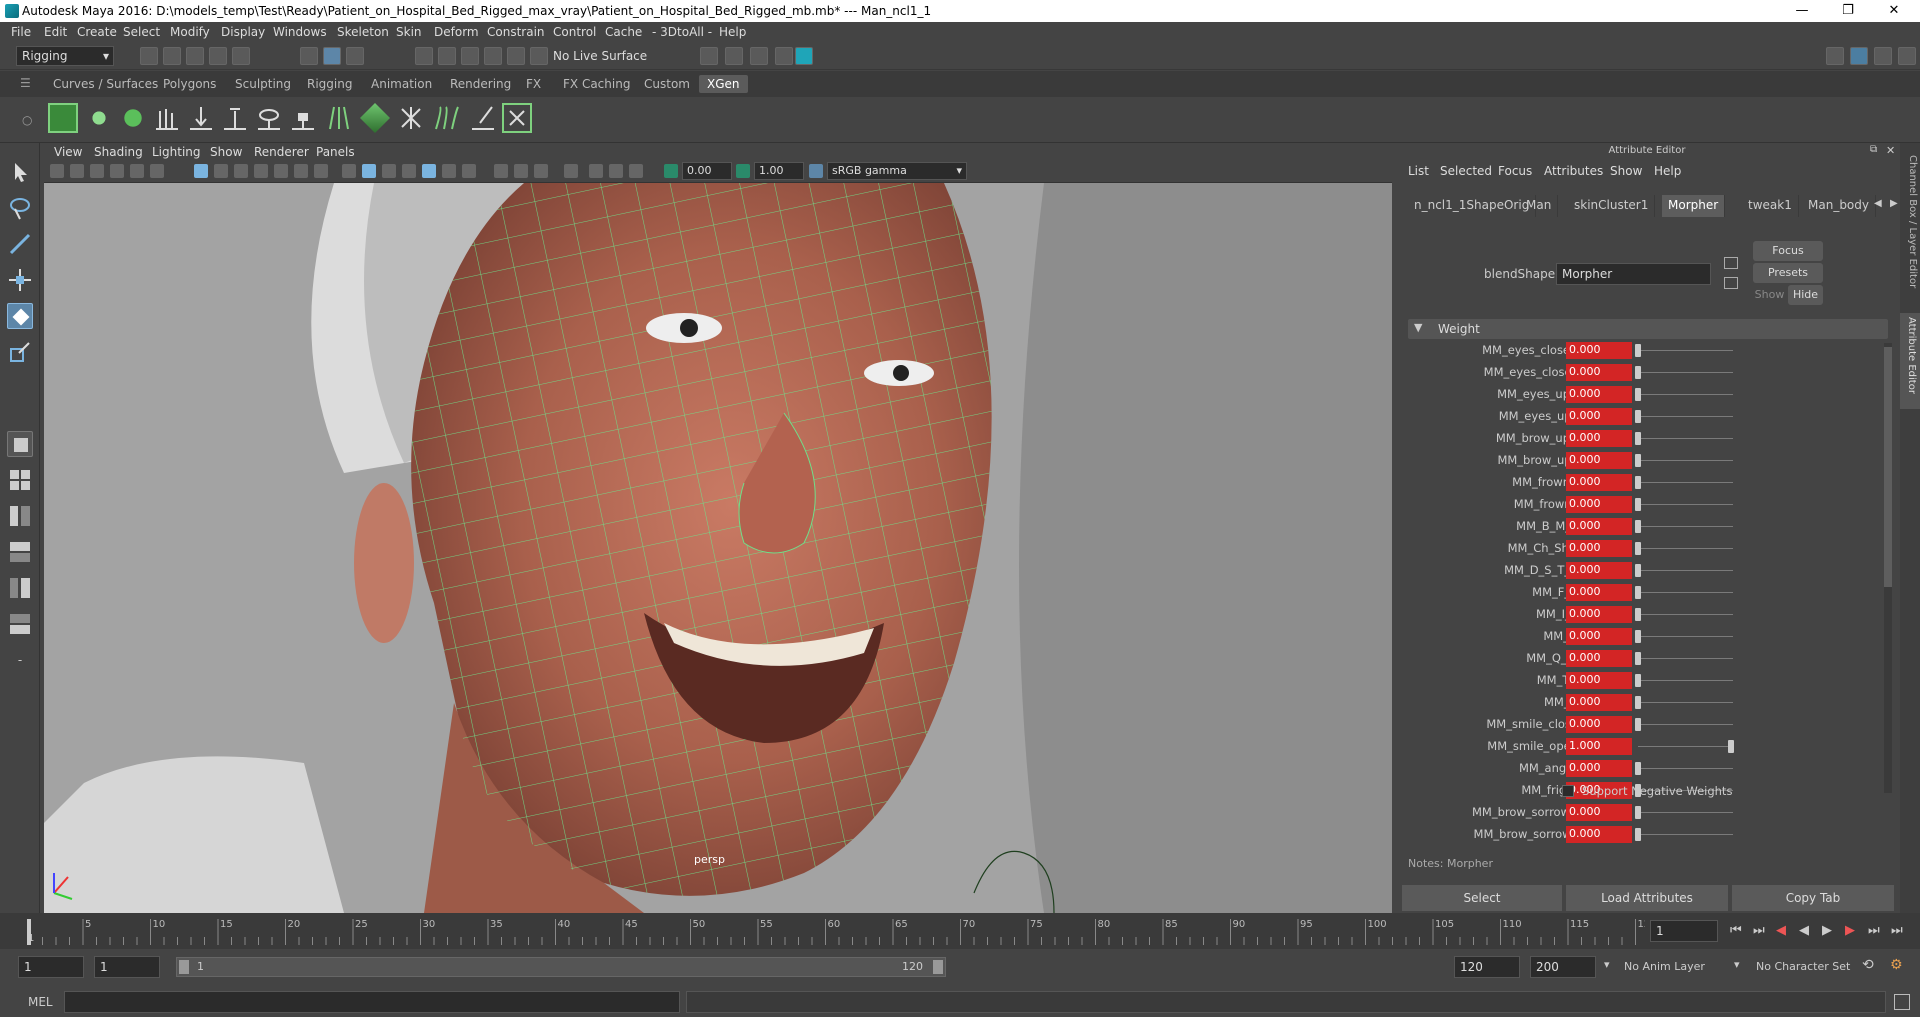 Image resolution: width=1920 pixels, height=1017 pixels. I want to click on camera-attributes-icon, so click(77, 171).